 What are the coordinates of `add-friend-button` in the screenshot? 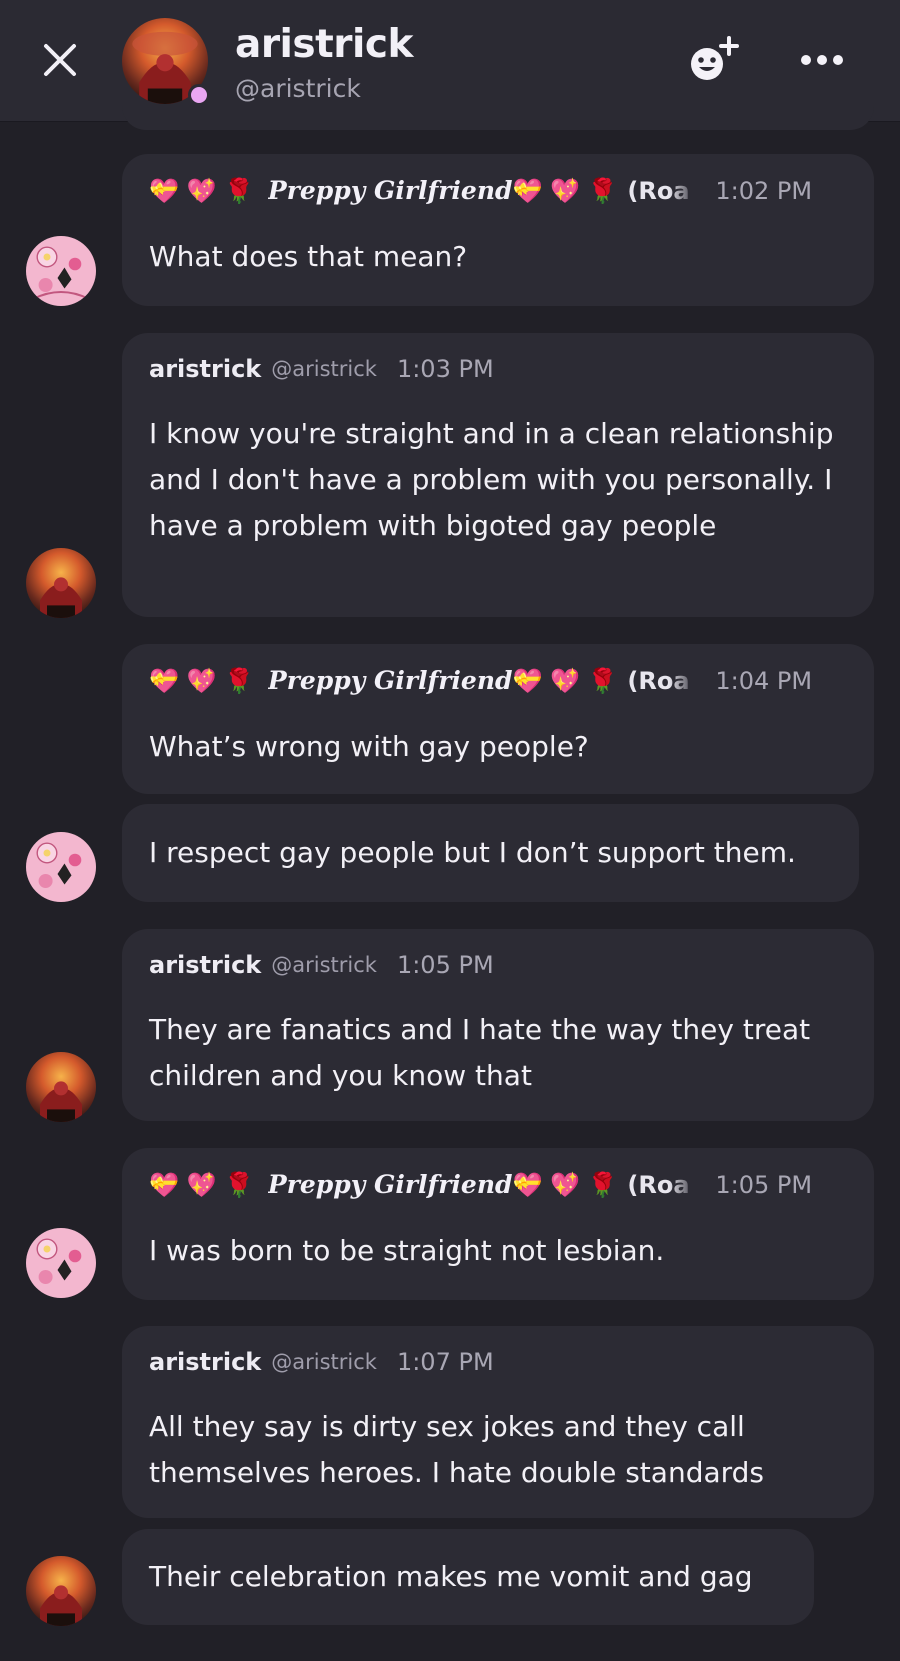 It's located at (717, 62).